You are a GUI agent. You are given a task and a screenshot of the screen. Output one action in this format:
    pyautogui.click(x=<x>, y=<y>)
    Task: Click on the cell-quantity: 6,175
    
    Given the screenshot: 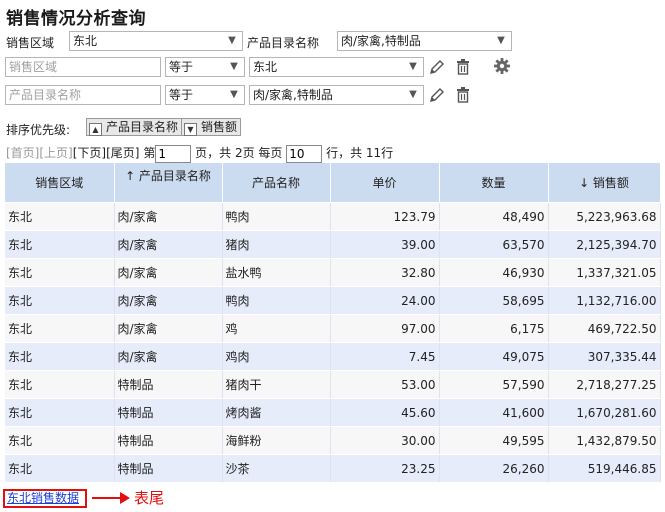 What is the action you would take?
    pyautogui.click(x=494, y=328)
    